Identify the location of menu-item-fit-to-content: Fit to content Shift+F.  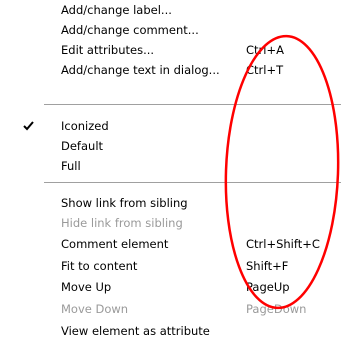
(170, 266).